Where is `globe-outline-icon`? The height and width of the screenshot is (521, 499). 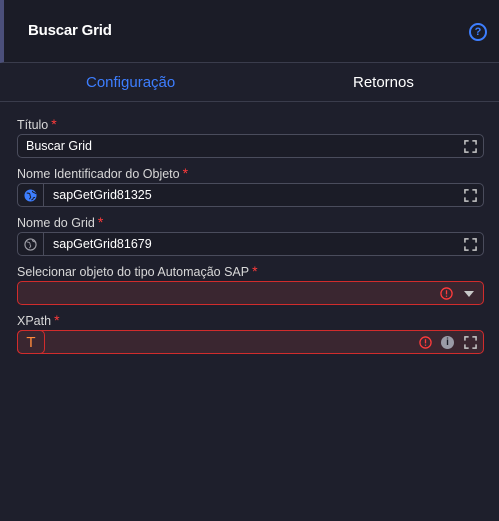 globe-outline-icon is located at coordinates (30, 244).